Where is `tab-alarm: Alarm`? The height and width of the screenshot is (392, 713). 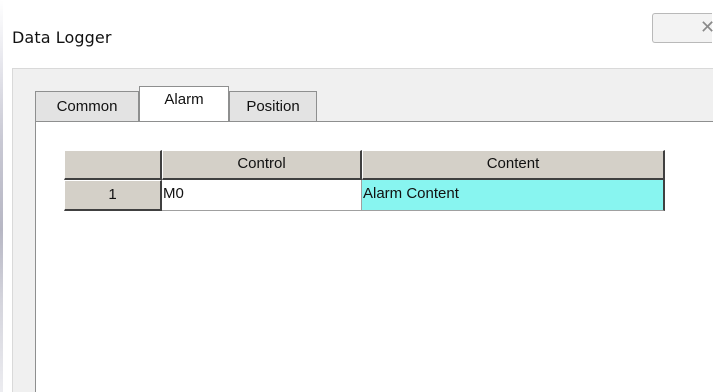 tab-alarm: Alarm is located at coordinates (184, 103).